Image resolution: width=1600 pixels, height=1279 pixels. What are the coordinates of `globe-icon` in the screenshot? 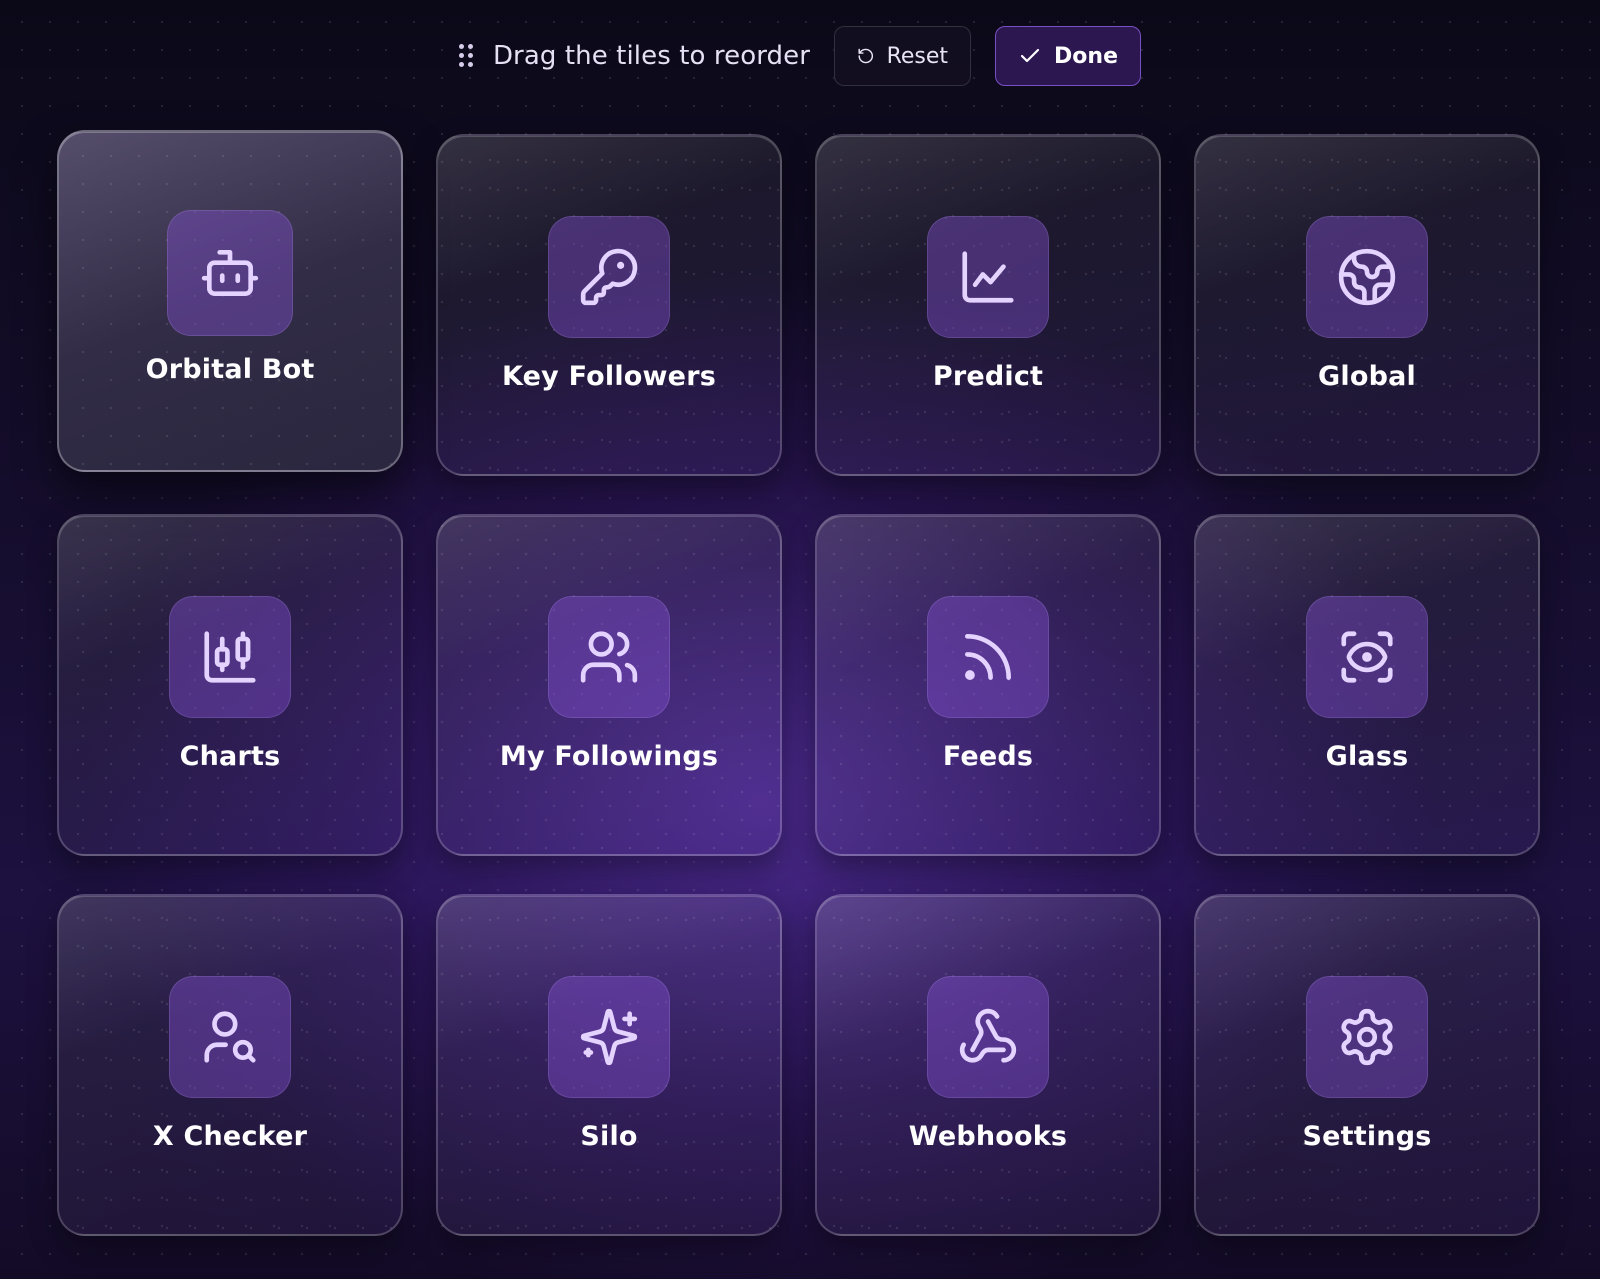 It's located at (1367, 277).